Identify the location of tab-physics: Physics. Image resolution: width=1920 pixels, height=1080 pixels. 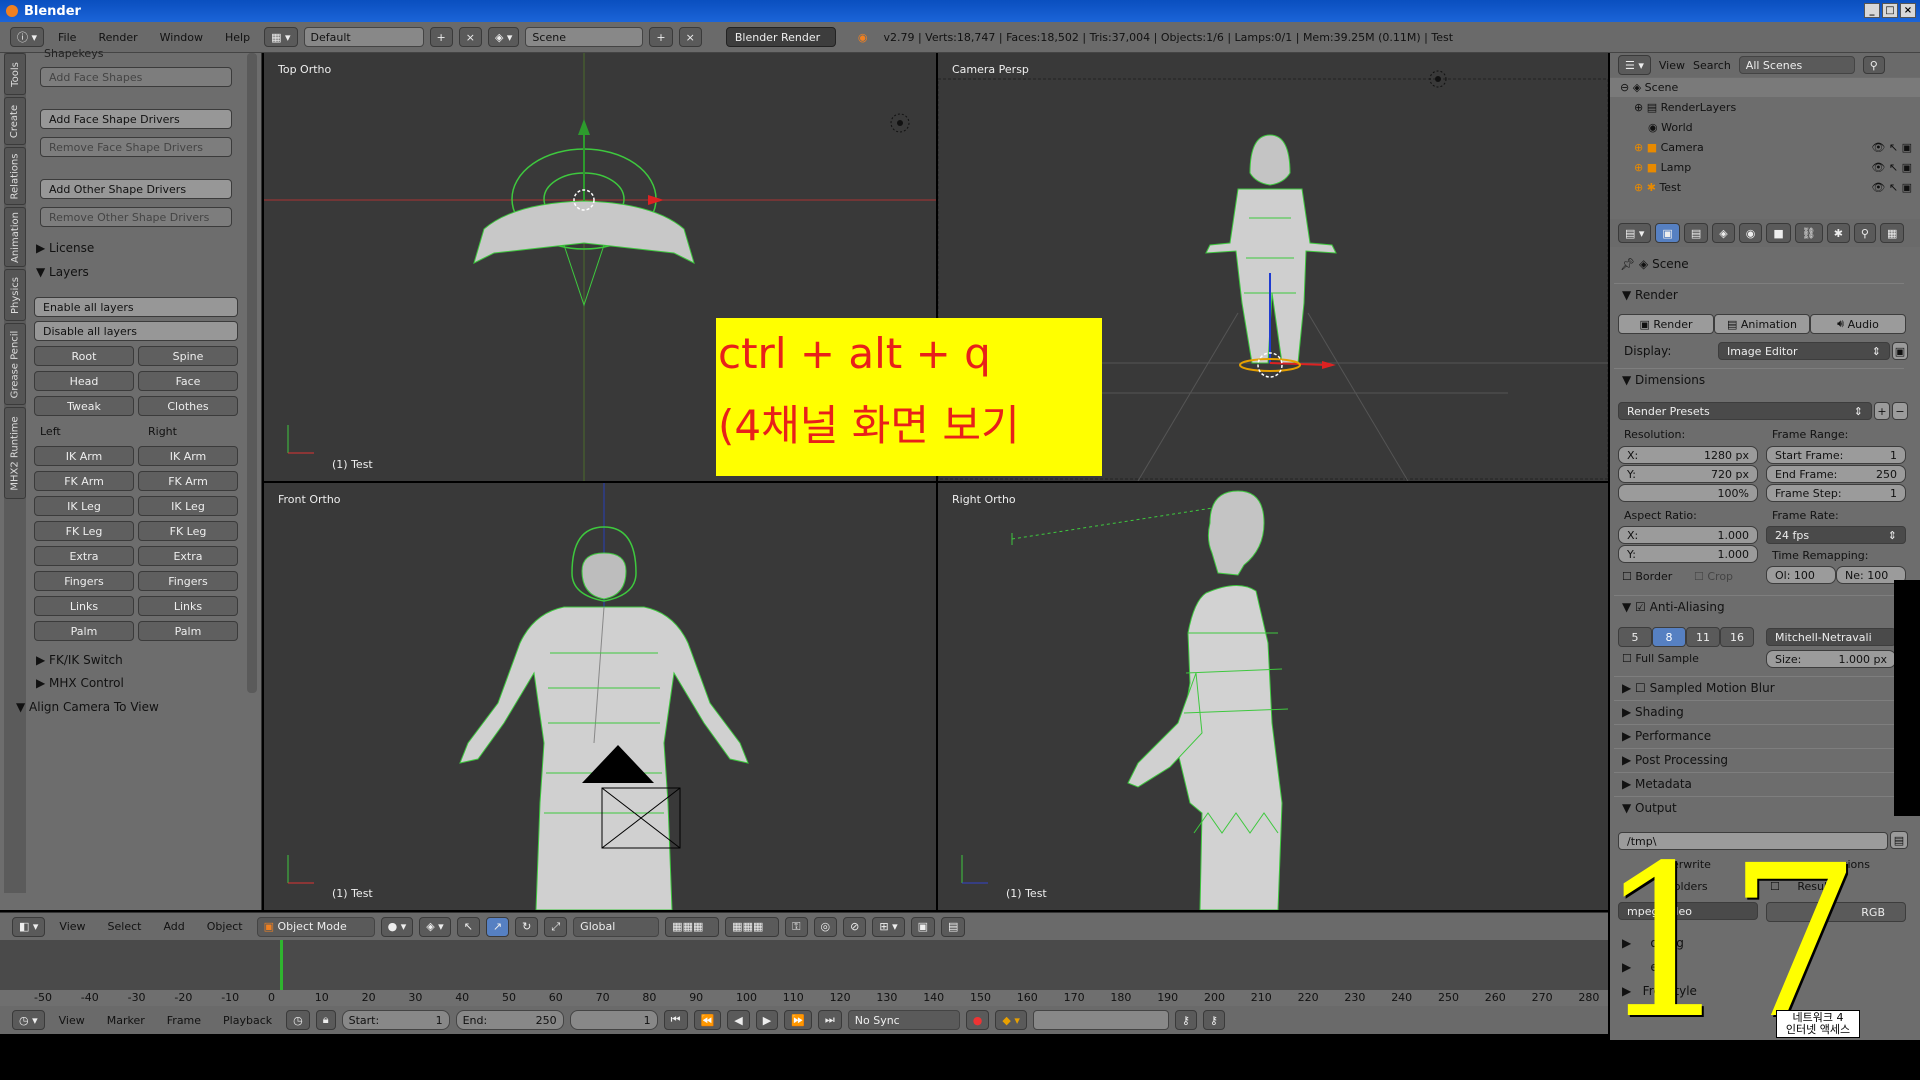
(15, 295).